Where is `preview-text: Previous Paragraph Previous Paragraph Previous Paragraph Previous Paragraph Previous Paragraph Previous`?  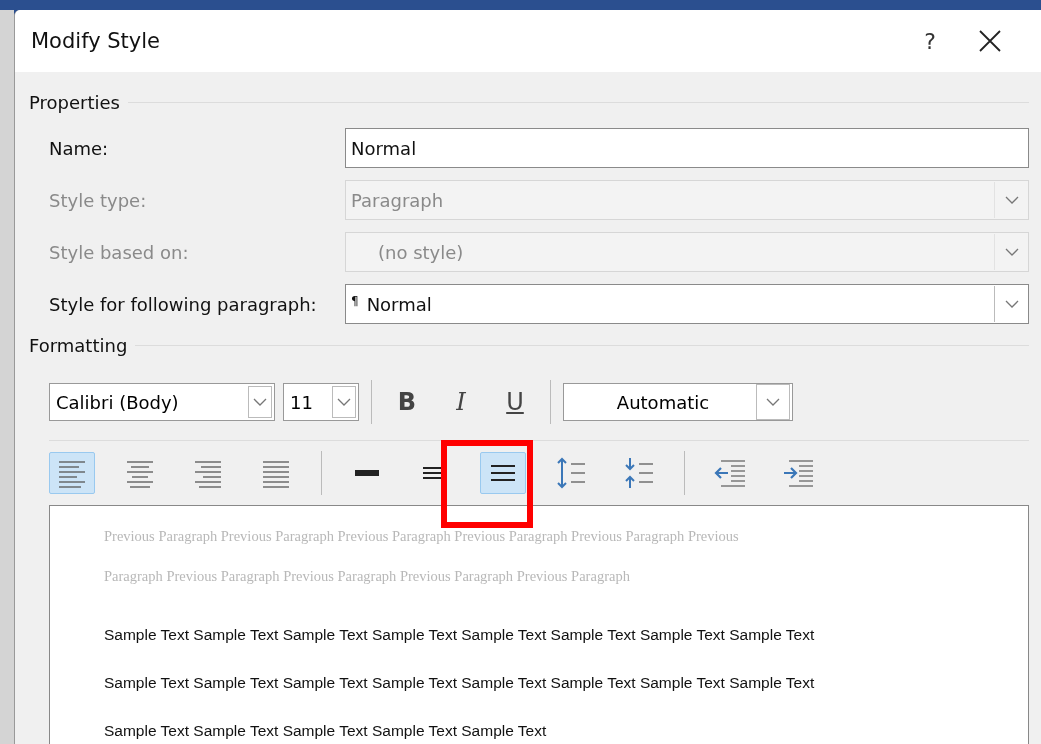
preview-text: Previous Paragraph Previous Paragraph Previous Paragraph Previous Paragraph Previous Paragraph Previous is located at coordinates (422, 537).